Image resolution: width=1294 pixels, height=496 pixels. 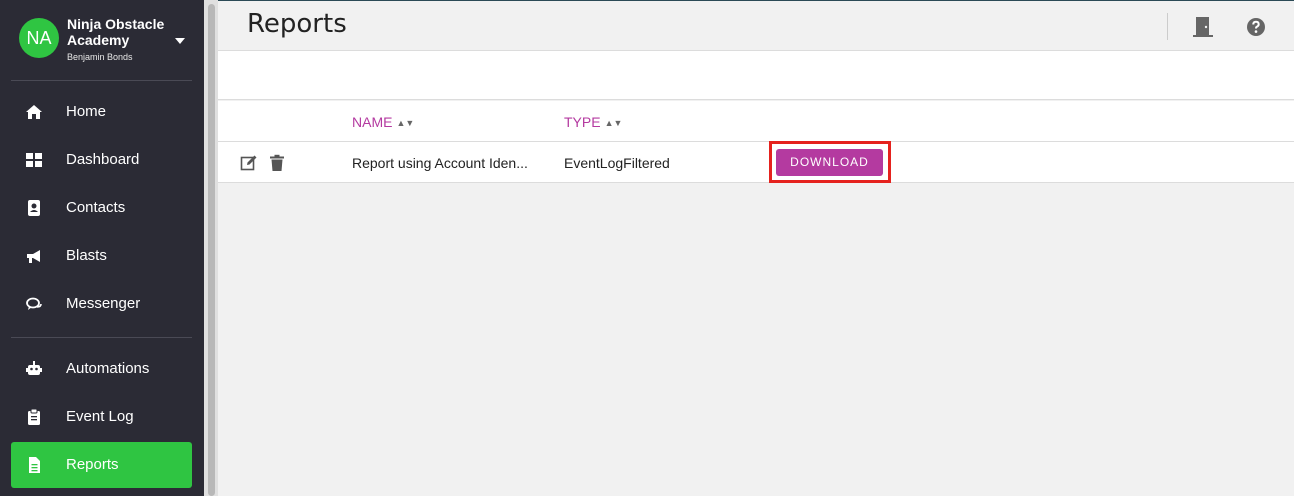 What do you see at coordinates (756, 25) in the screenshot?
I see `header-bar: Reports` at bounding box center [756, 25].